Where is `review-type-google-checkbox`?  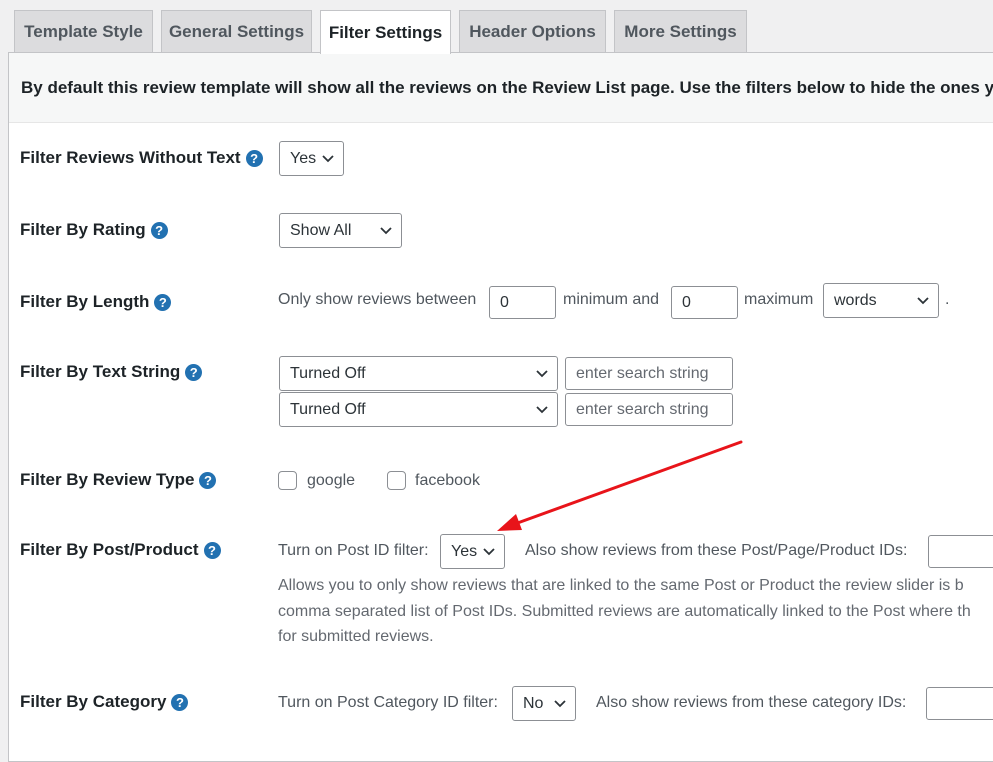 review-type-google-checkbox is located at coordinates (287, 480).